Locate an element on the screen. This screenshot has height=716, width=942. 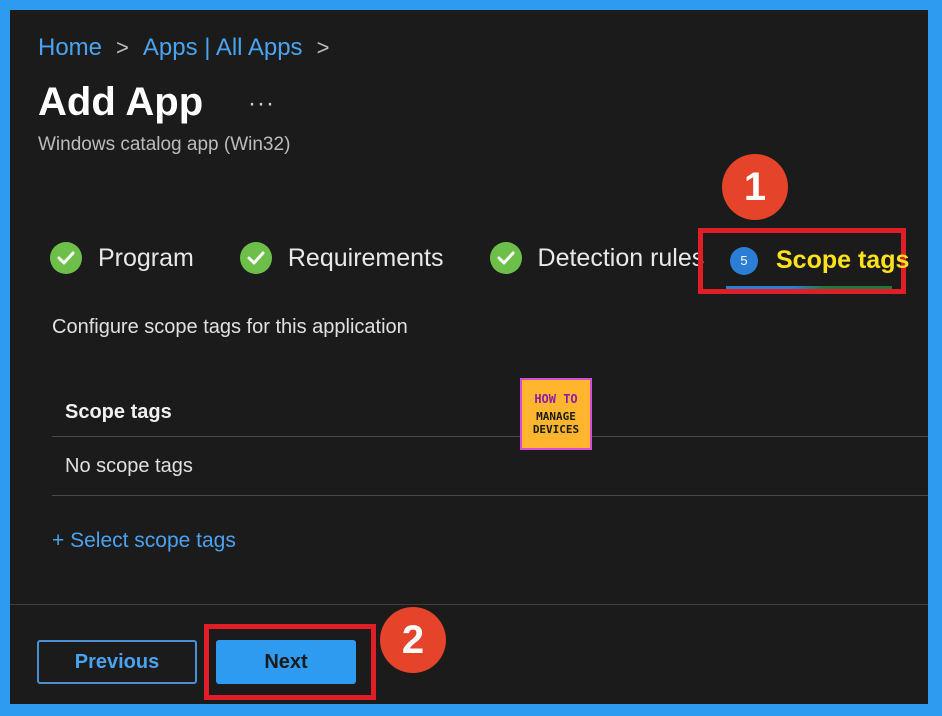
callout-badge-2: 2 is located at coordinates (413, 640).